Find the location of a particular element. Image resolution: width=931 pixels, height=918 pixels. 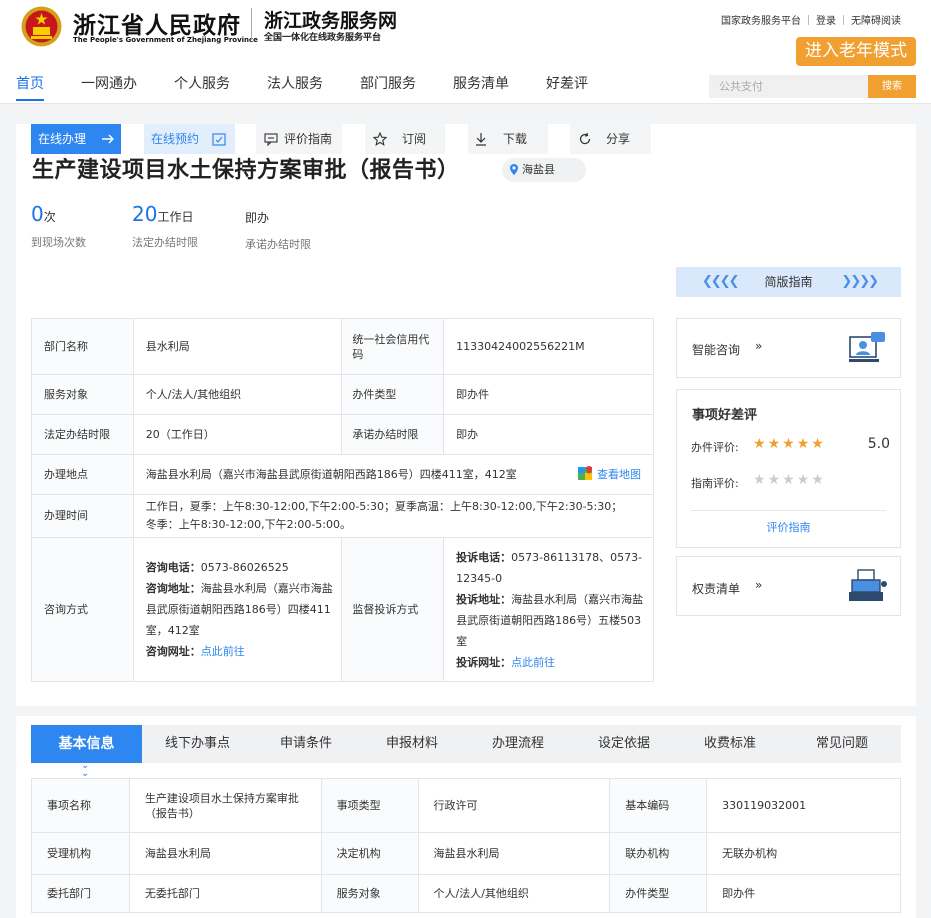

location-badge: 海盐县 is located at coordinates (544, 170).